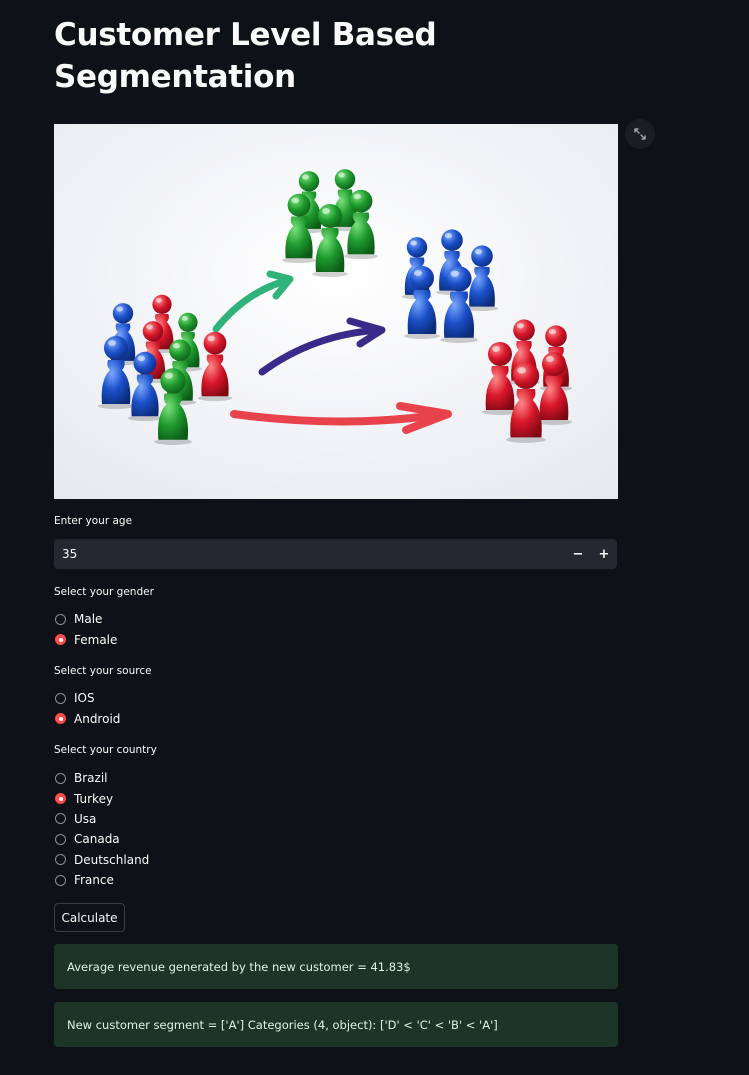 This screenshot has width=749, height=1075. I want to click on gender-option-male: Male, so click(86, 619).